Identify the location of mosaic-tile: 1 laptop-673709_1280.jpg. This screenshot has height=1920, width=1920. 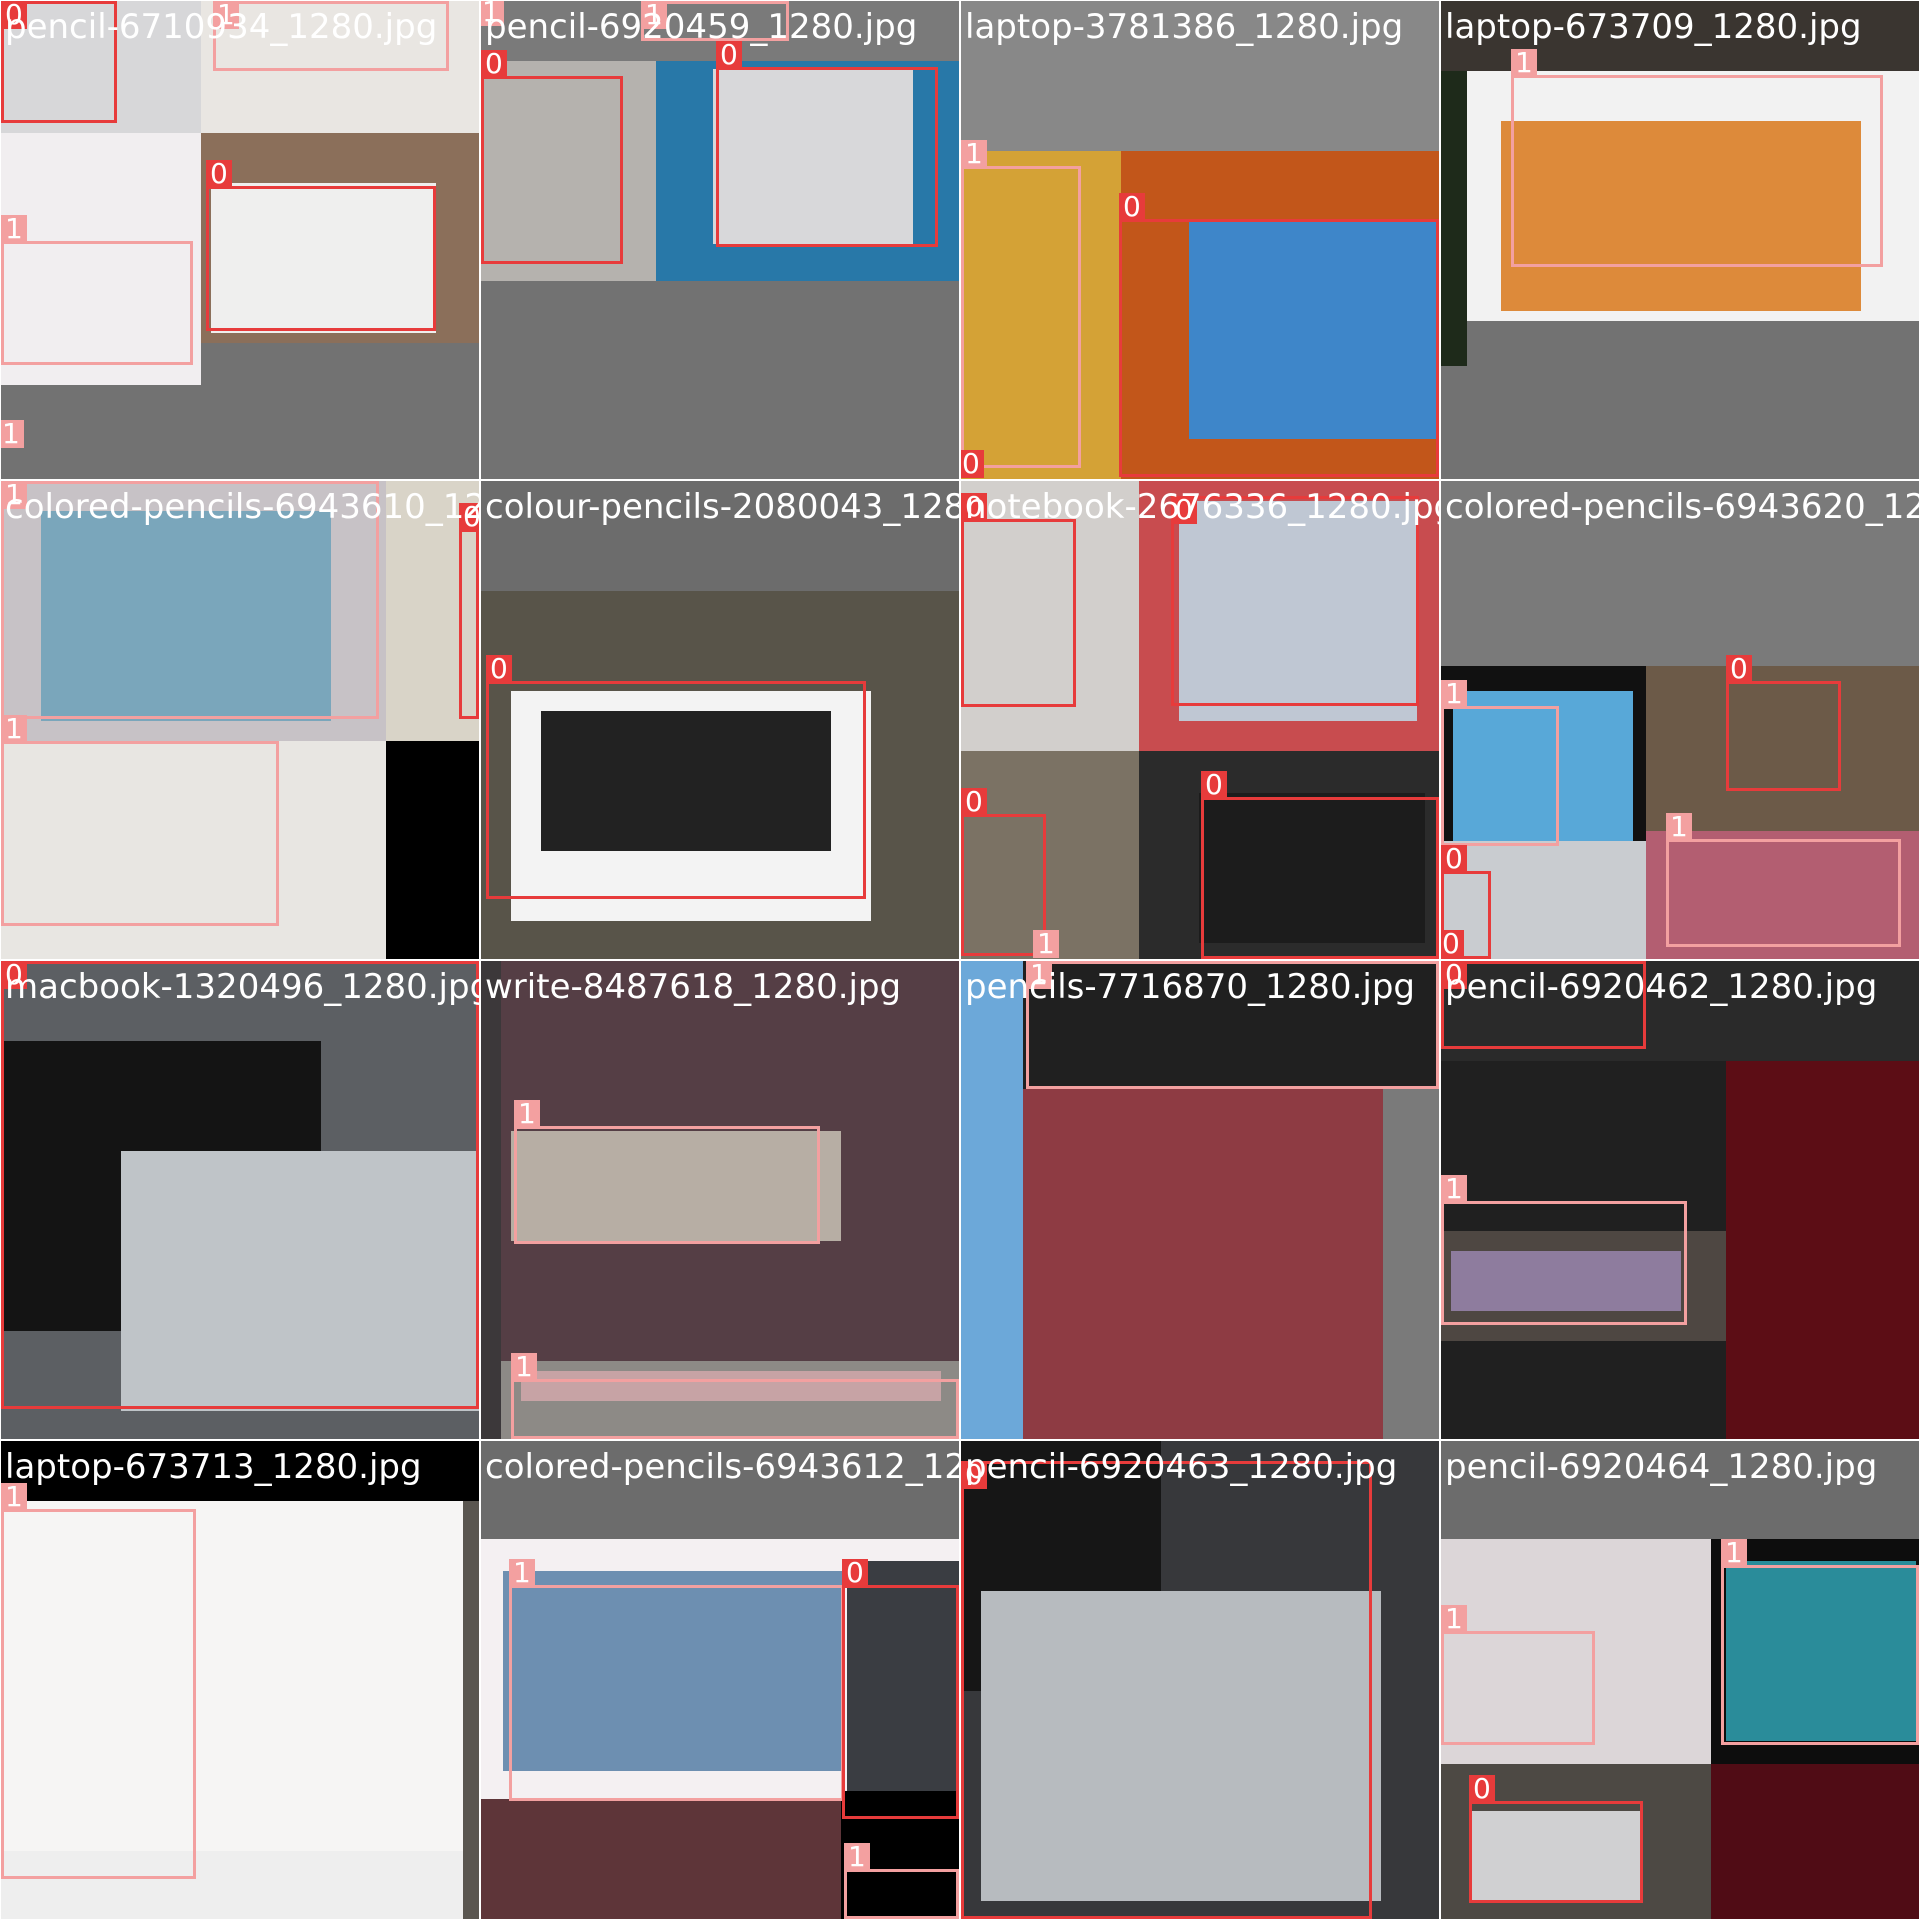
(1680, 240).